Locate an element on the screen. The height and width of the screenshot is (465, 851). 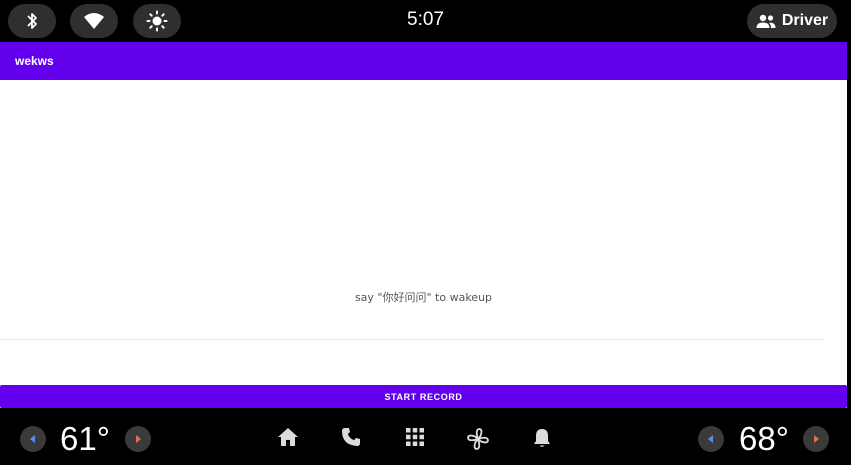
right-temp-decrease-button is located at coordinates (711, 439).